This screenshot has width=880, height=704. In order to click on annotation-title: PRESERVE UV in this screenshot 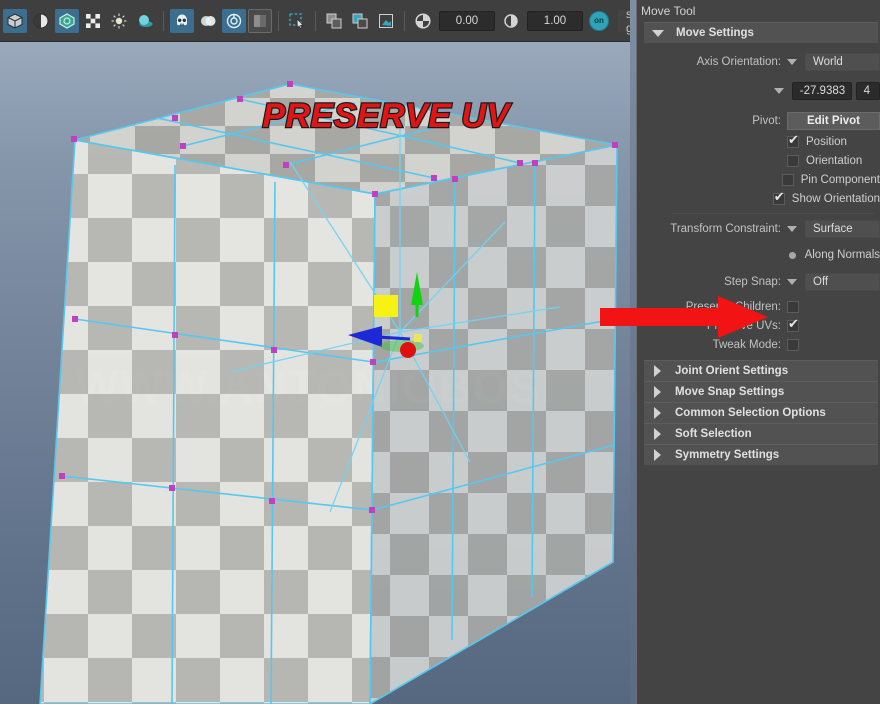, I will do `click(385, 116)`.